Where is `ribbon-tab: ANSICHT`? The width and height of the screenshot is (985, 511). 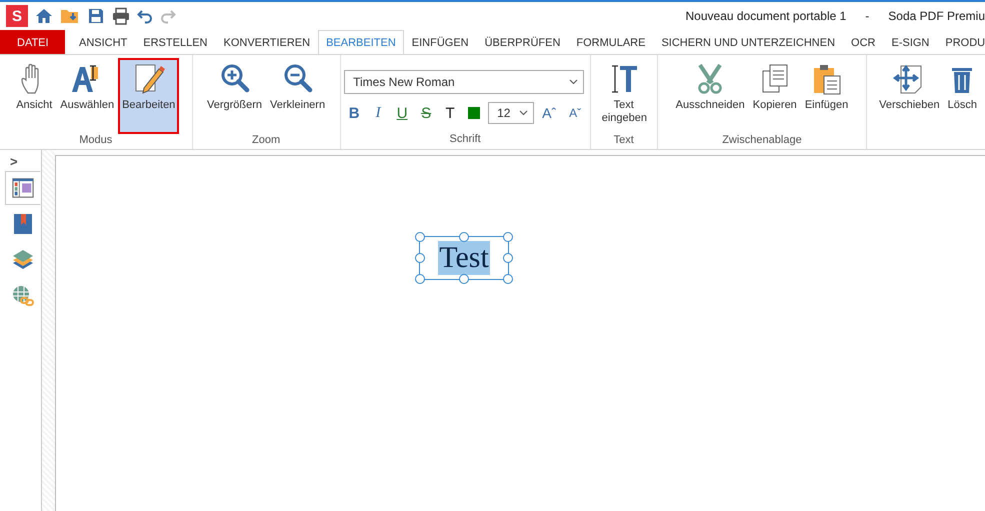 ribbon-tab: ANSICHT is located at coordinates (103, 42).